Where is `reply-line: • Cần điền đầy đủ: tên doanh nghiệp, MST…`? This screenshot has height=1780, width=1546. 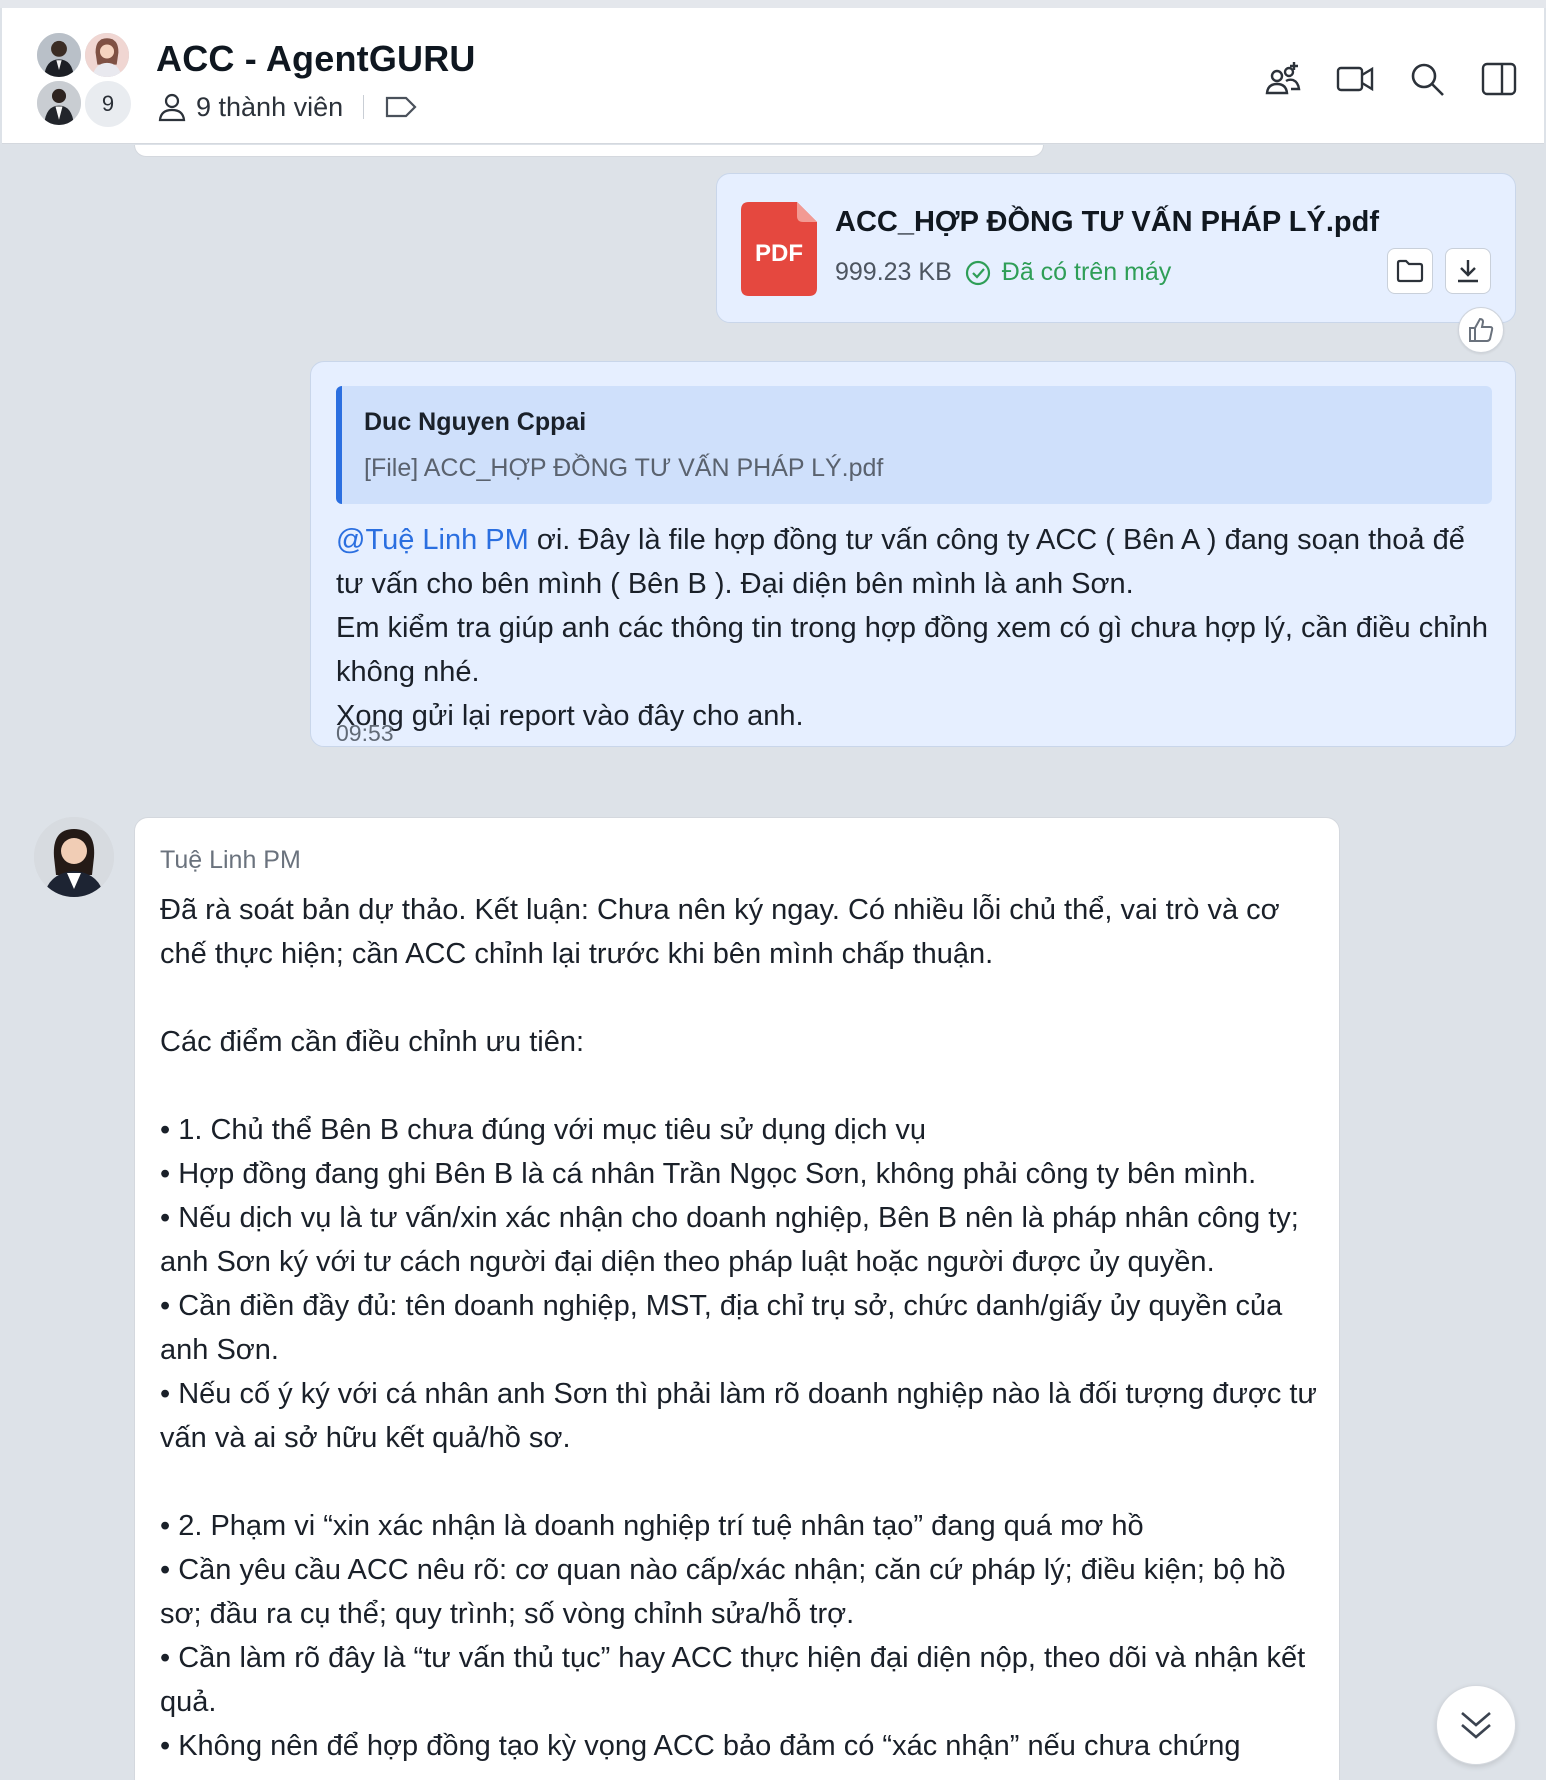 reply-line: • Cần điền đầy đủ: tên doanh nghiệp, MST… is located at coordinates (721, 1328).